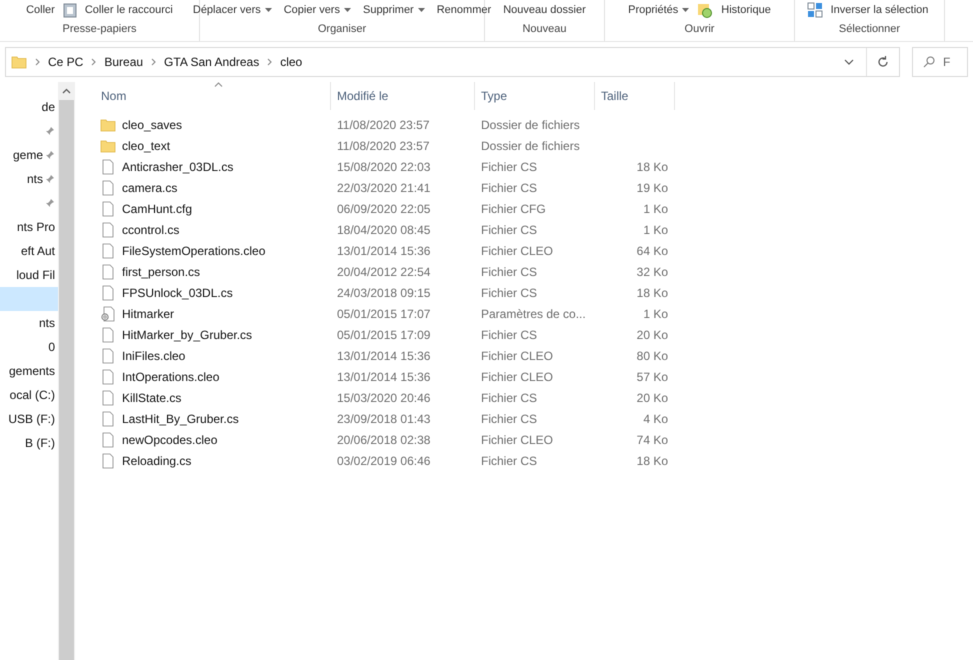 Image resolution: width=973 pixels, height=660 pixels. Describe the element at coordinates (342, 29) in the screenshot. I see `ribbon-group-label: Organiser` at that location.